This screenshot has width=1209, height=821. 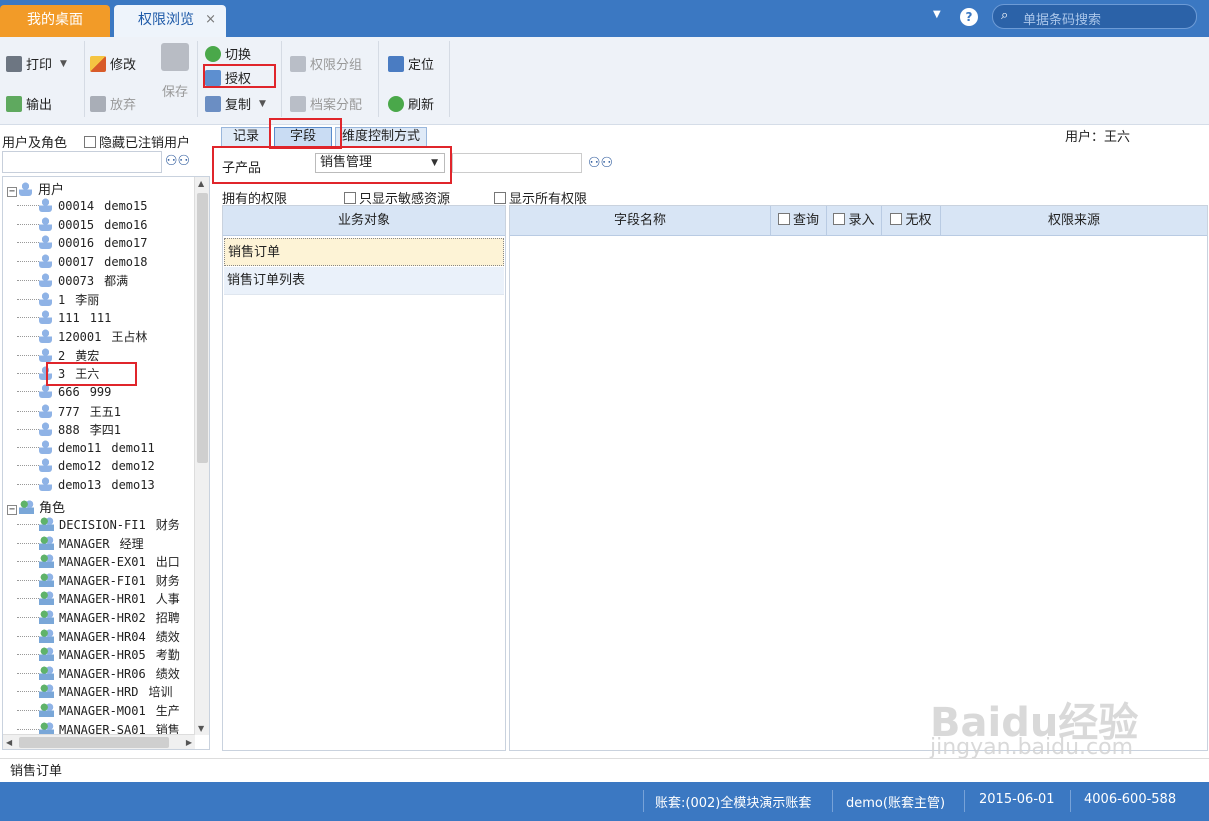 I want to click on tree-item: 666 999, so click(x=59, y=393).